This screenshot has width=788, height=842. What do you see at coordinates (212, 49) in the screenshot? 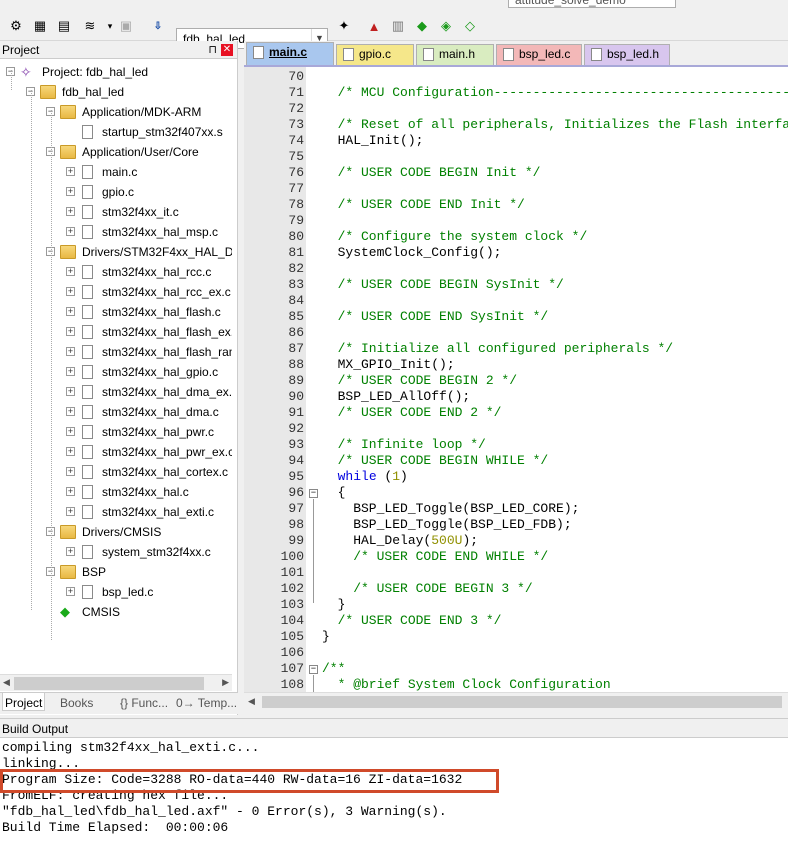
I see `pin-icon: ⊓` at bounding box center [212, 49].